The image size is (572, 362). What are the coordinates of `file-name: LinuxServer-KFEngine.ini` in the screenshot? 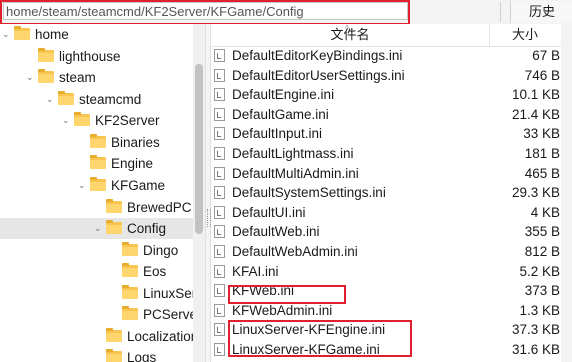 It's located at (309, 330).